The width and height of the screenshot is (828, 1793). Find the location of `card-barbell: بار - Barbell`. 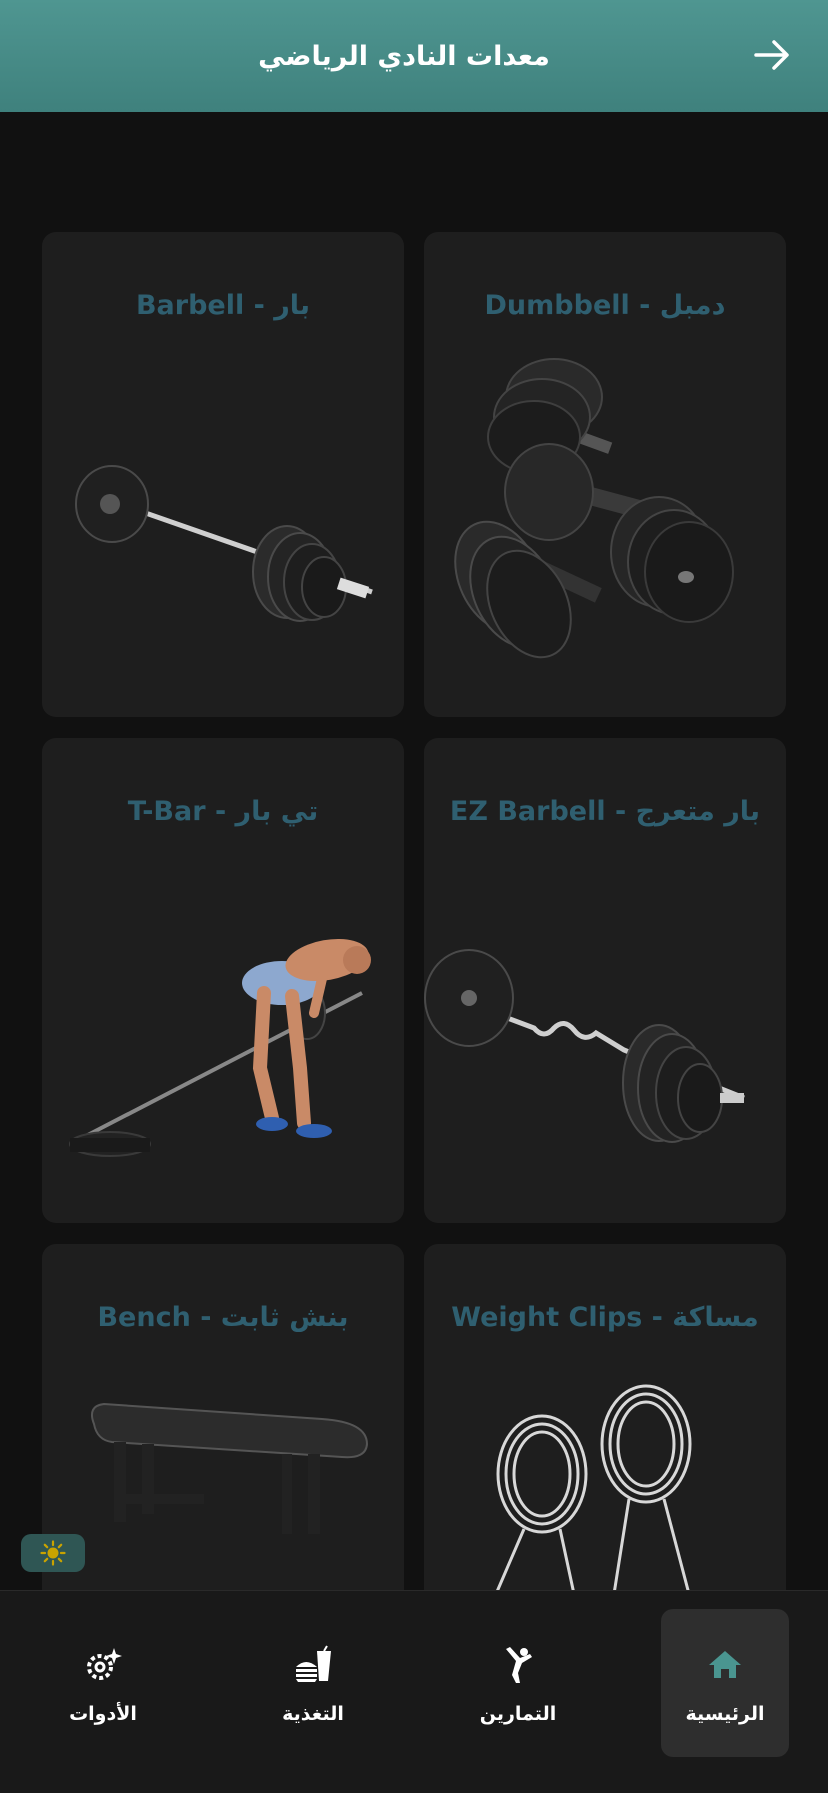

card-barbell: بار - Barbell is located at coordinates (223, 474).